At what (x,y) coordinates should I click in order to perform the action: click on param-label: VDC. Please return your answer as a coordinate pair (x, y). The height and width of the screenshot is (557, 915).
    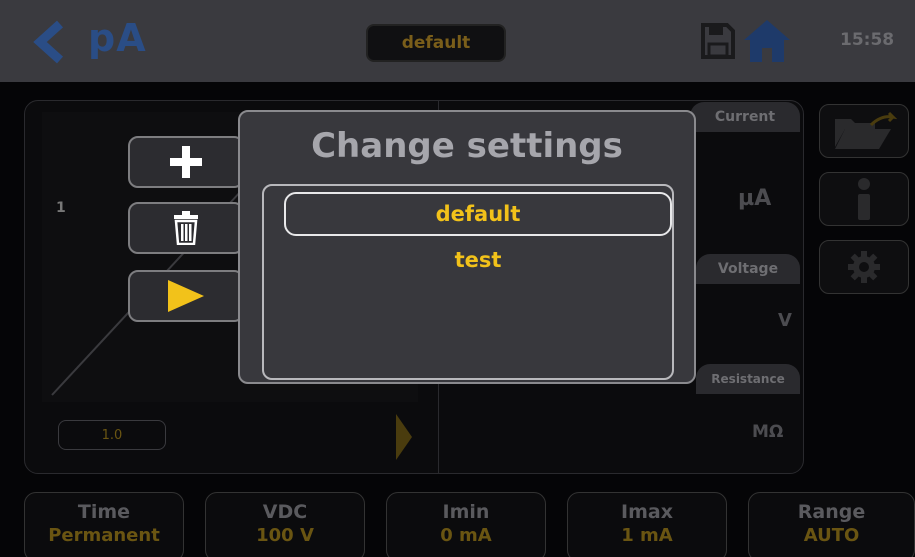
    Looking at the image, I should click on (285, 512).